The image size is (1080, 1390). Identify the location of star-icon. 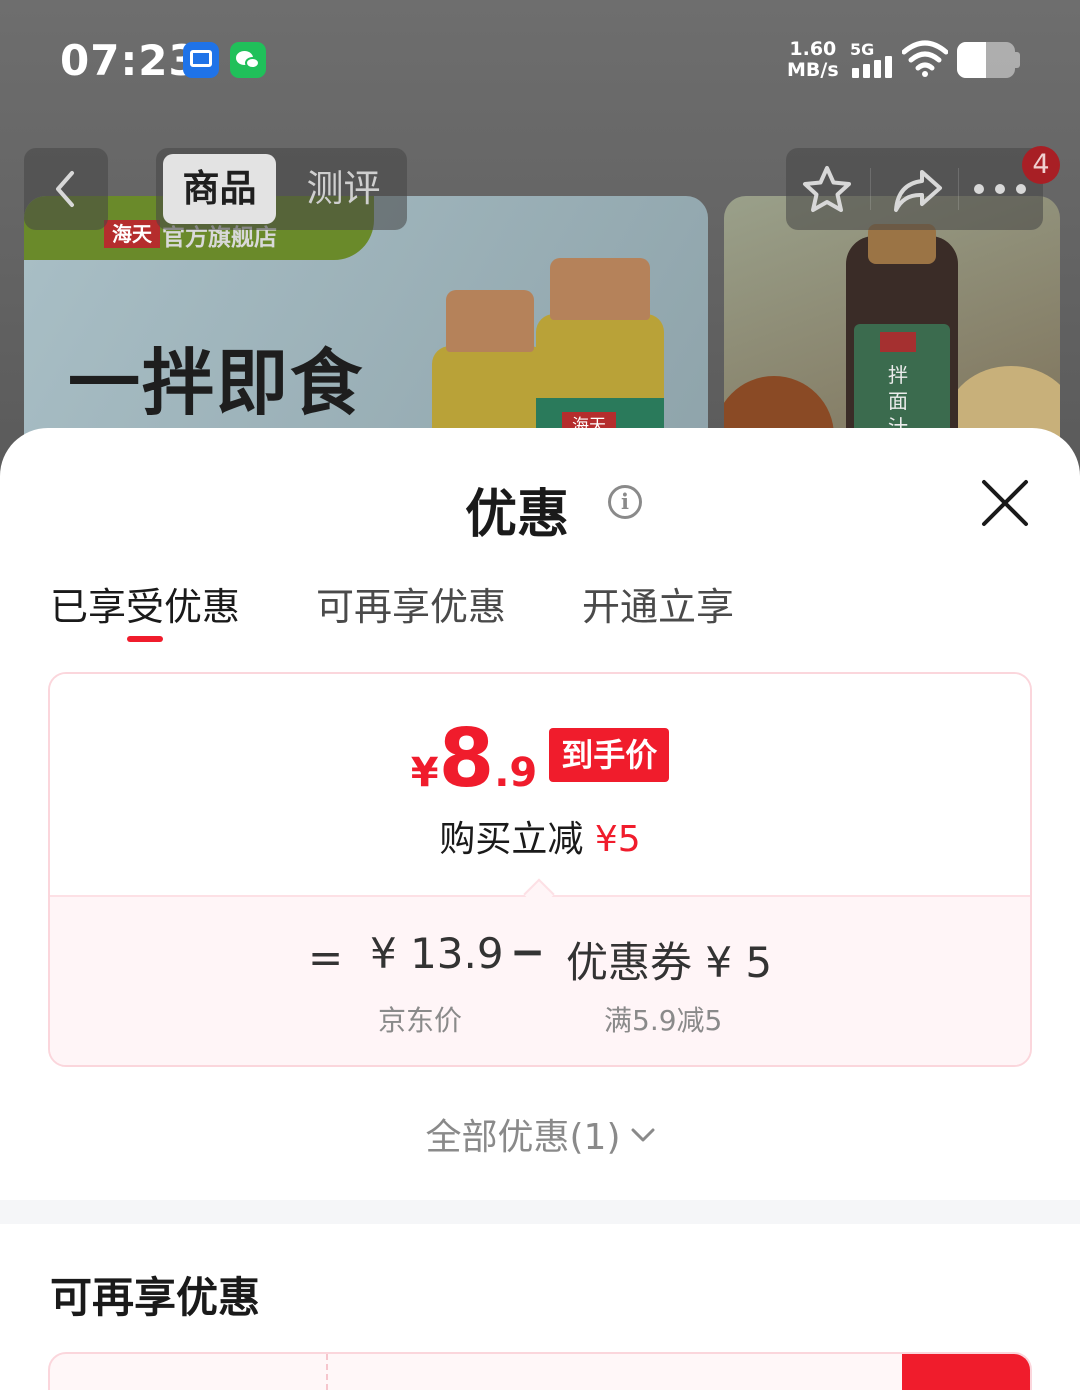
(827, 190).